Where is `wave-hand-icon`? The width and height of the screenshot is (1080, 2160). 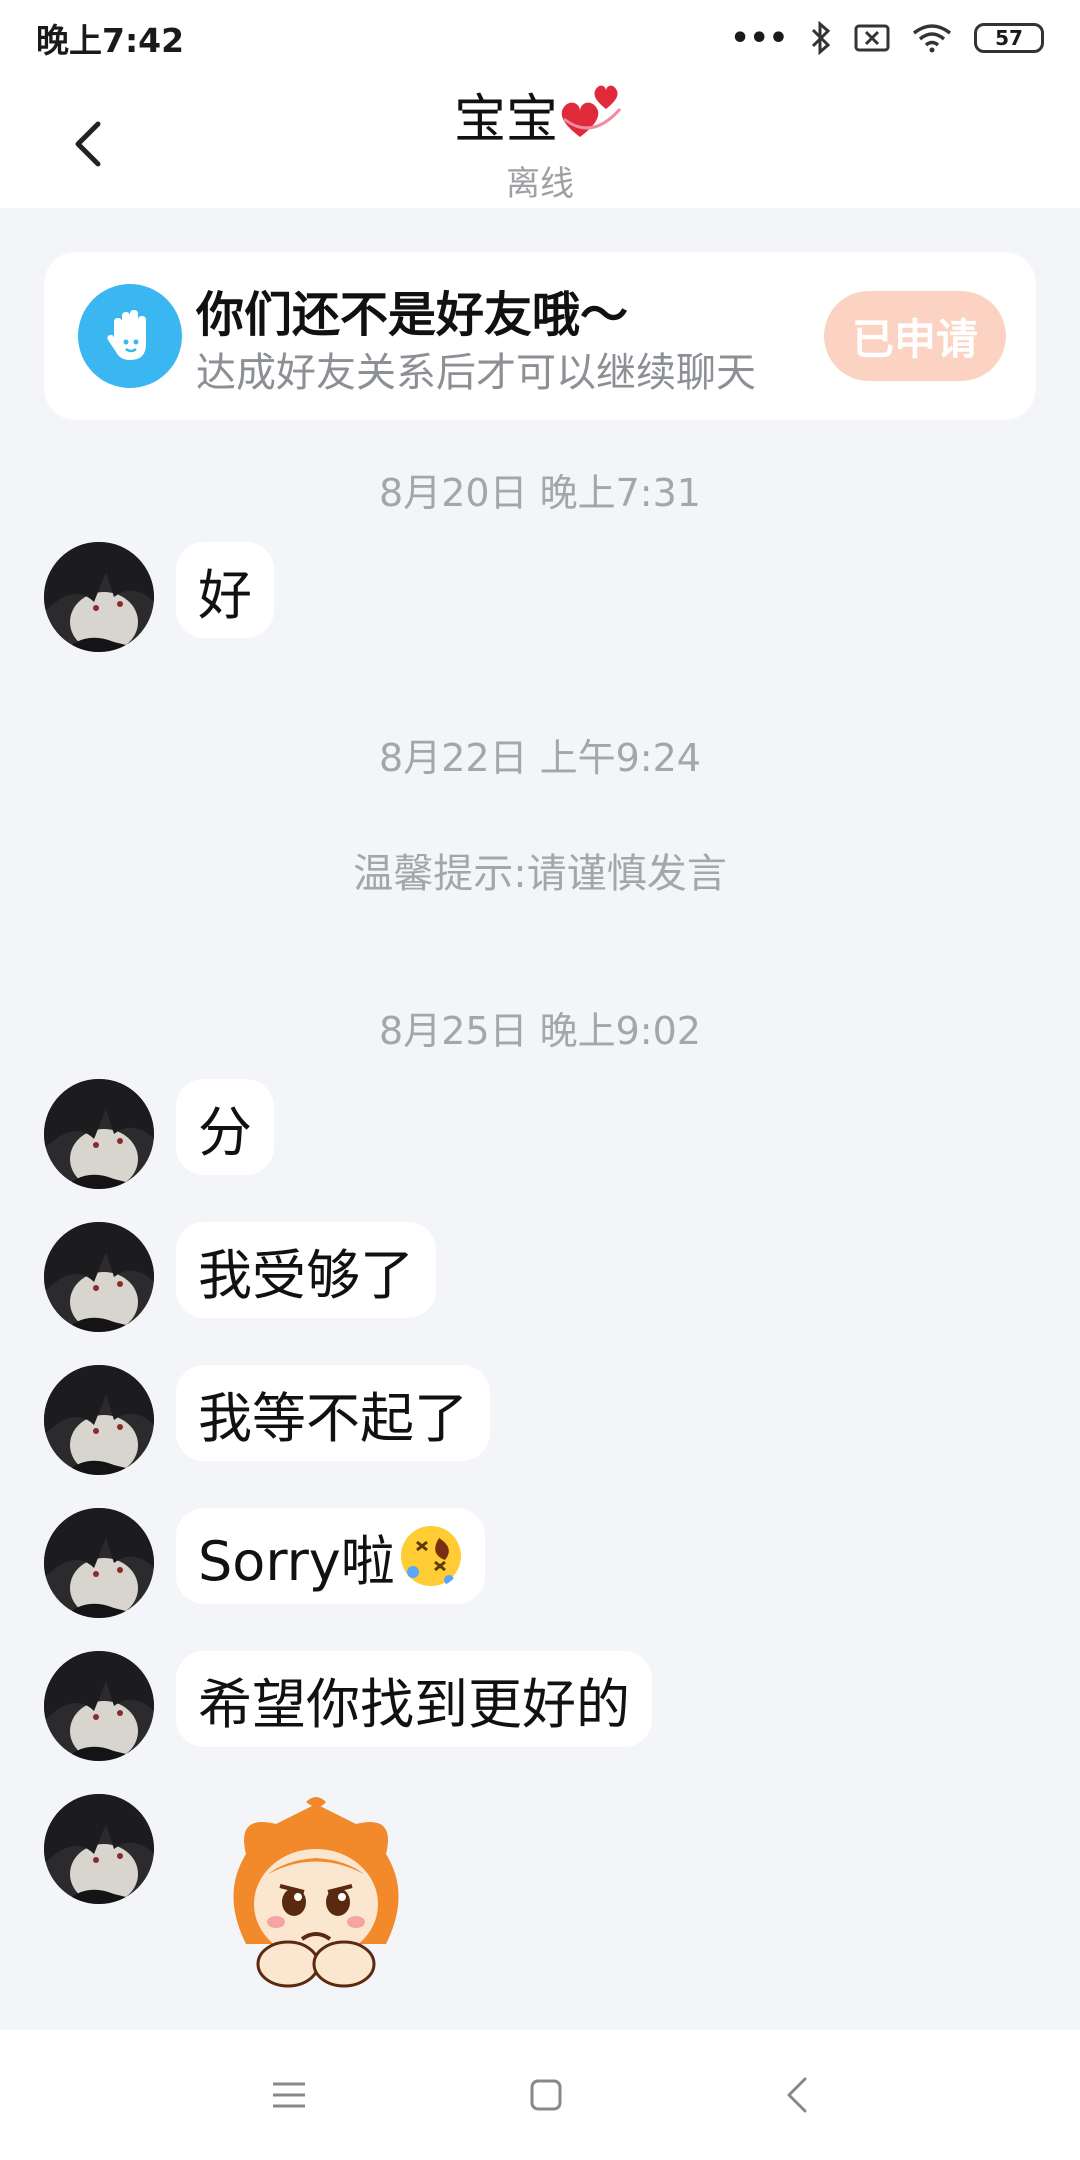
wave-hand-icon is located at coordinates (130, 336).